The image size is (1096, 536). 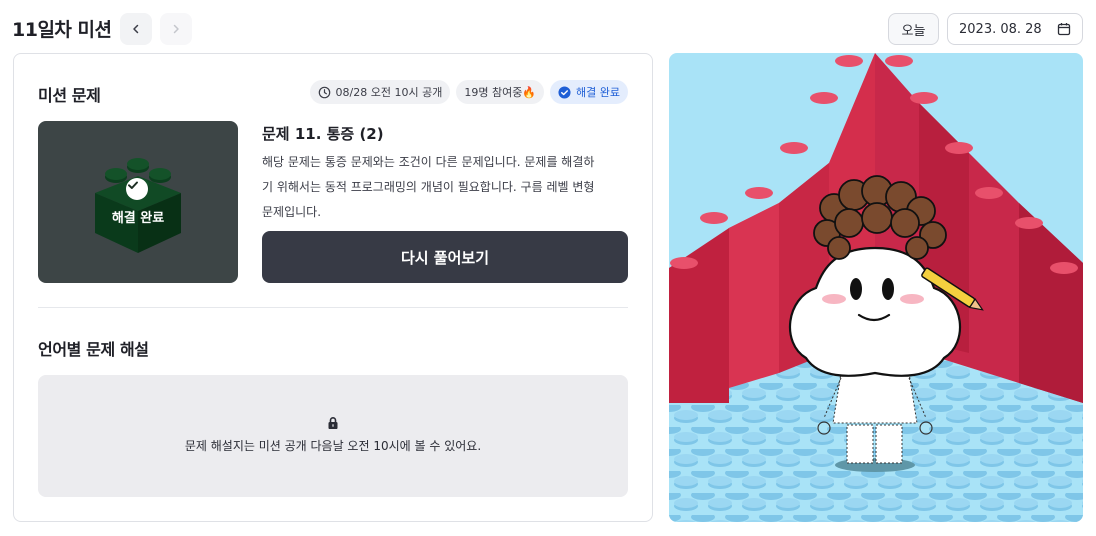 I want to click on participants-badge: 19명 참여중🔥, so click(x=500, y=92).